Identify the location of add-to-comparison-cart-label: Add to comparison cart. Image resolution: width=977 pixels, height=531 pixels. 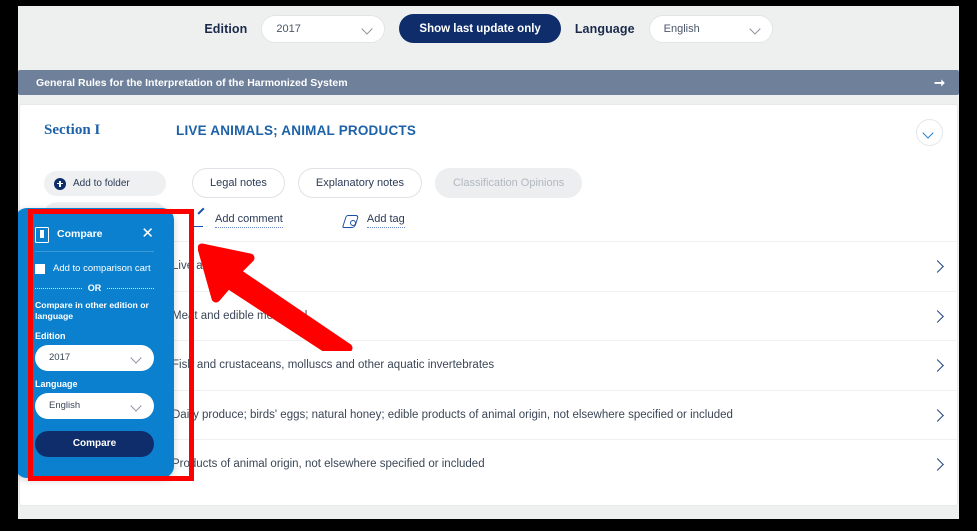
(102, 268).